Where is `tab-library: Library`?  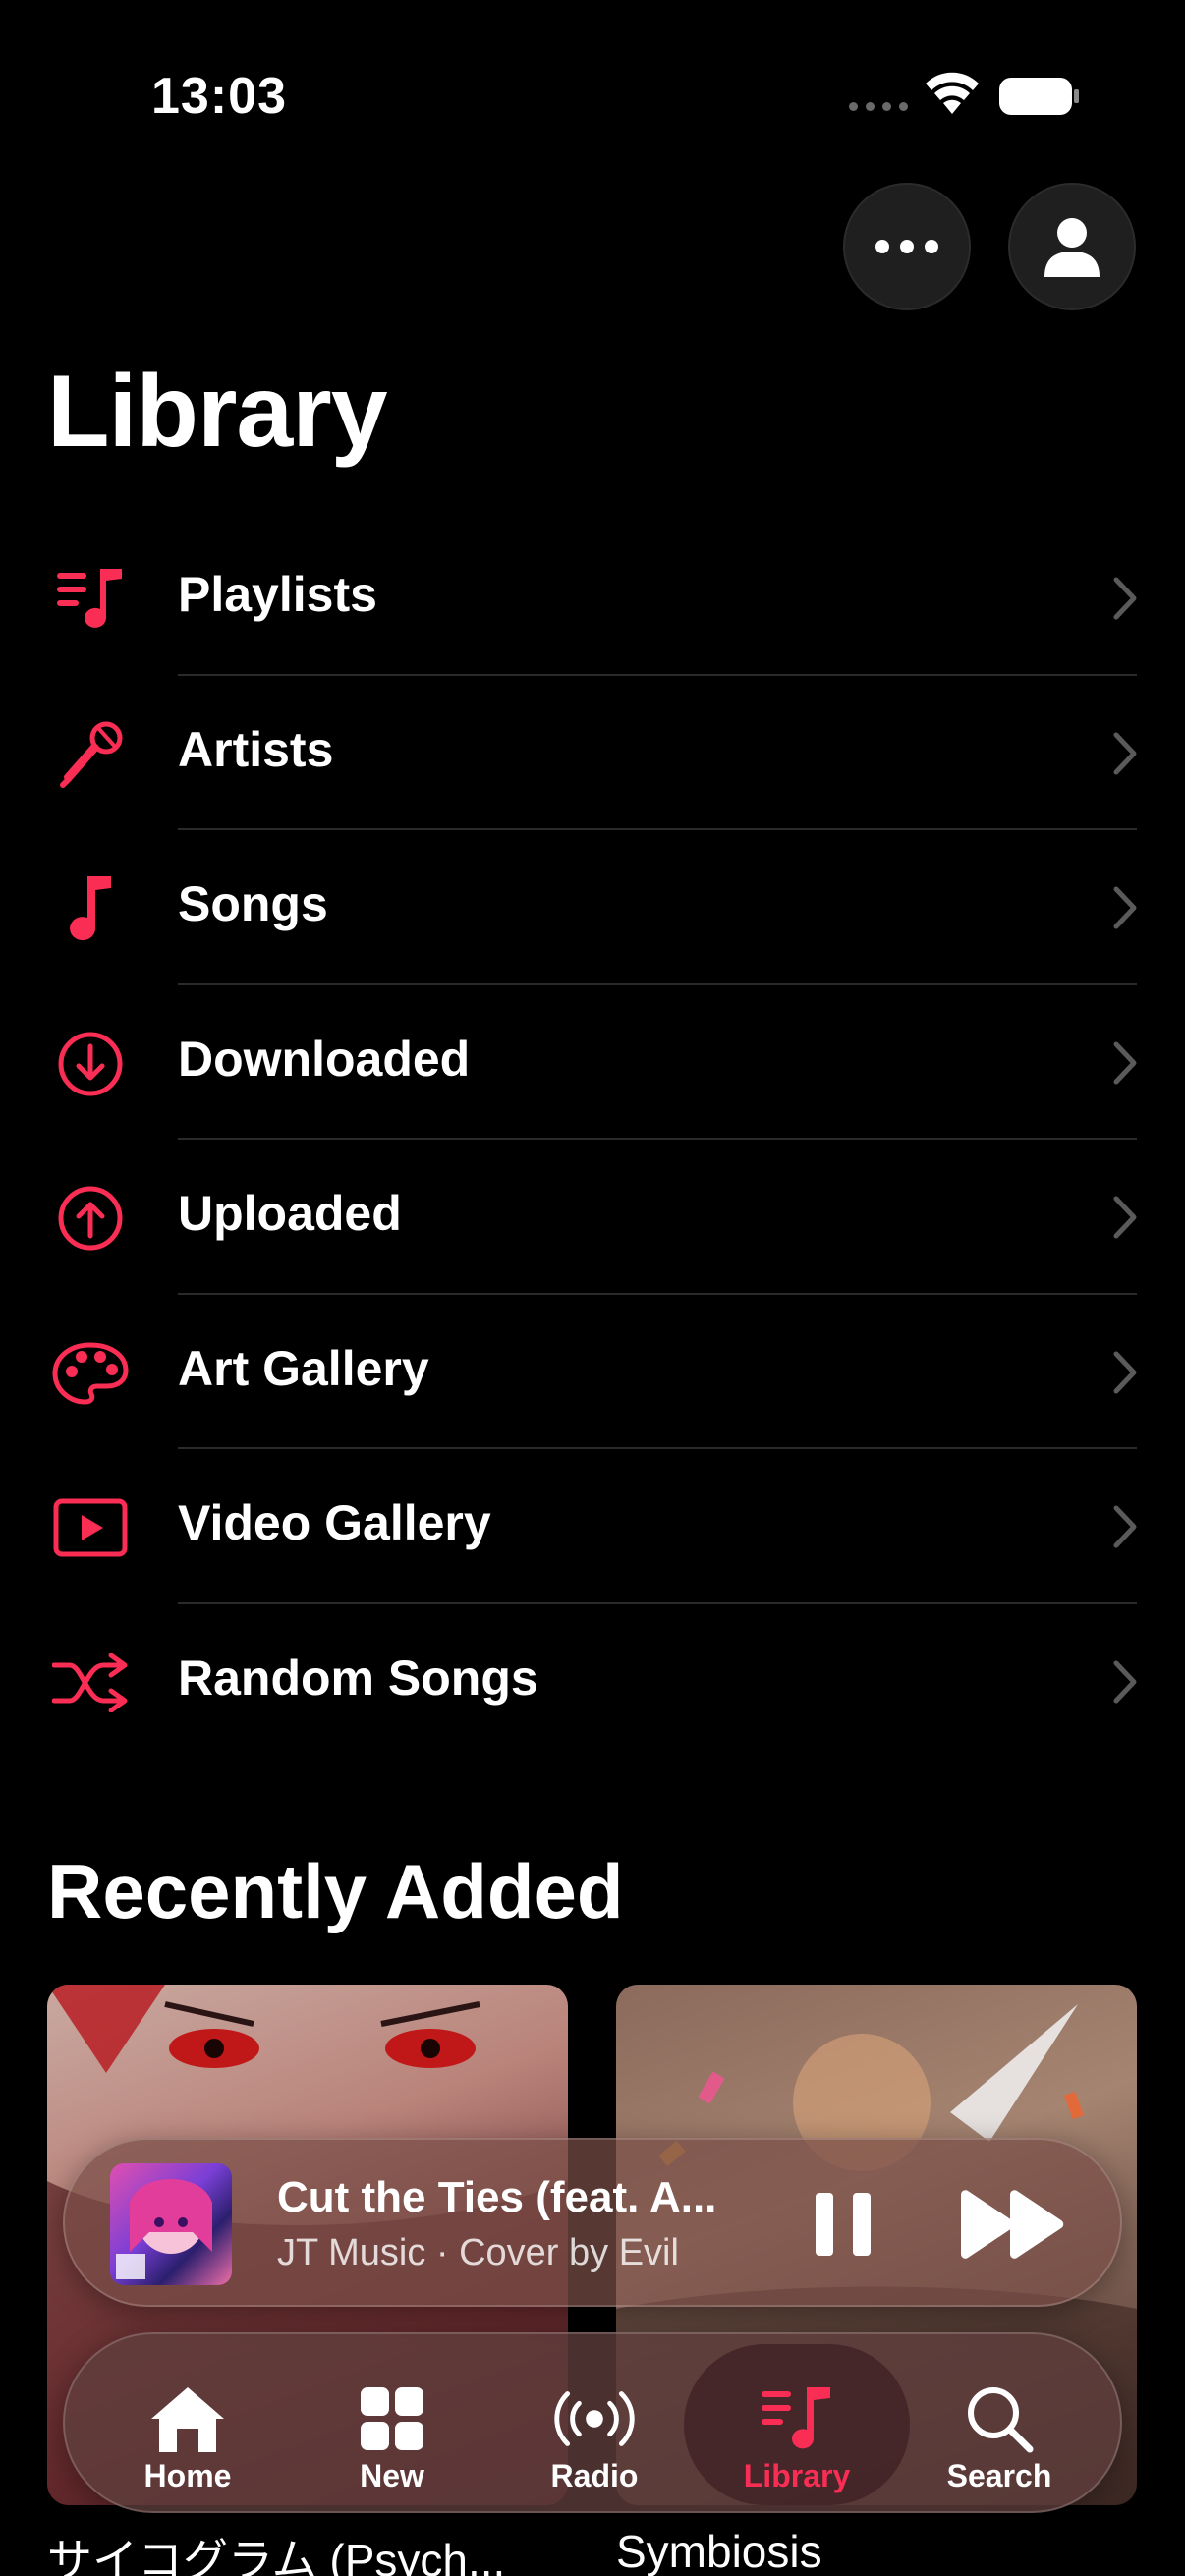 tab-library: Library is located at coordinates (797, 2424).